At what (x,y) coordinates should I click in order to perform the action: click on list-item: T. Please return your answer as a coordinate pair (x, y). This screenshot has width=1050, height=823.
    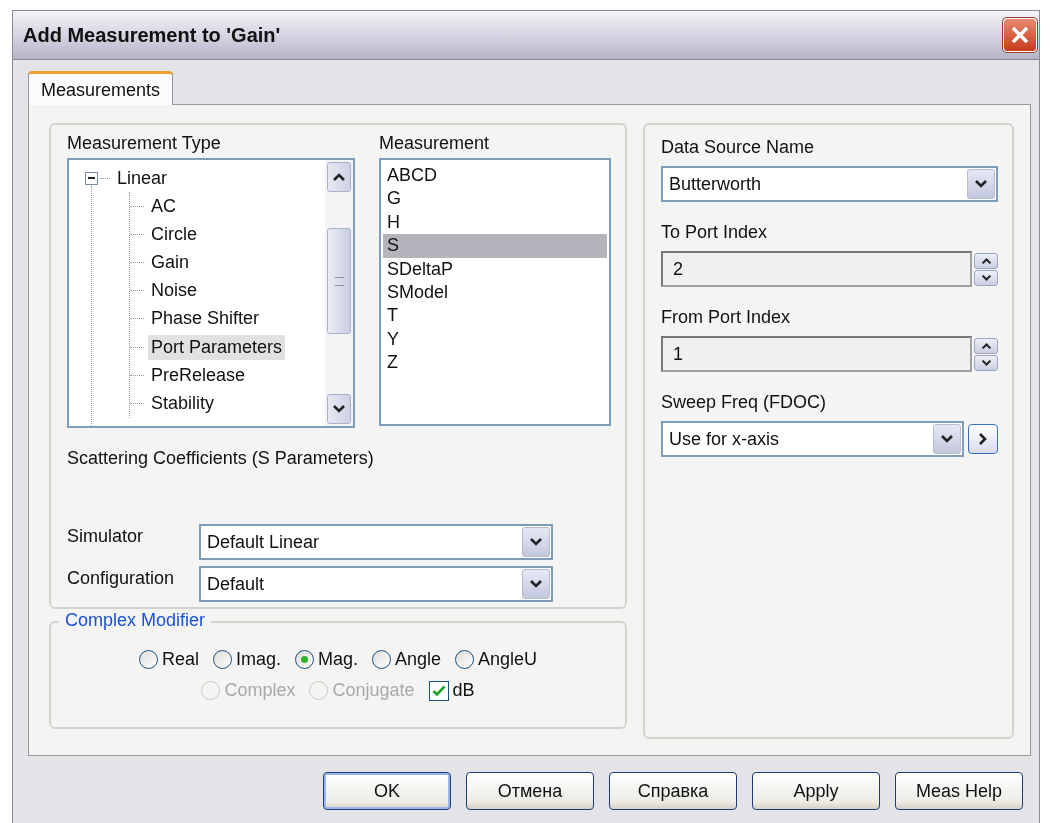
    Looking at the image, I should click on (495, 316).